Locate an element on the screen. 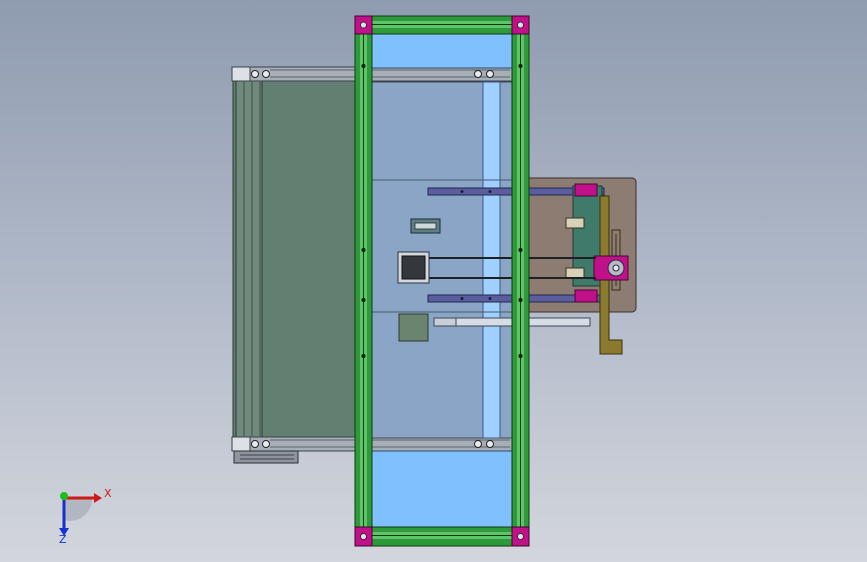 The width and height of the screenshot is (867, 562). control-box is located at coordinates (413, 327).